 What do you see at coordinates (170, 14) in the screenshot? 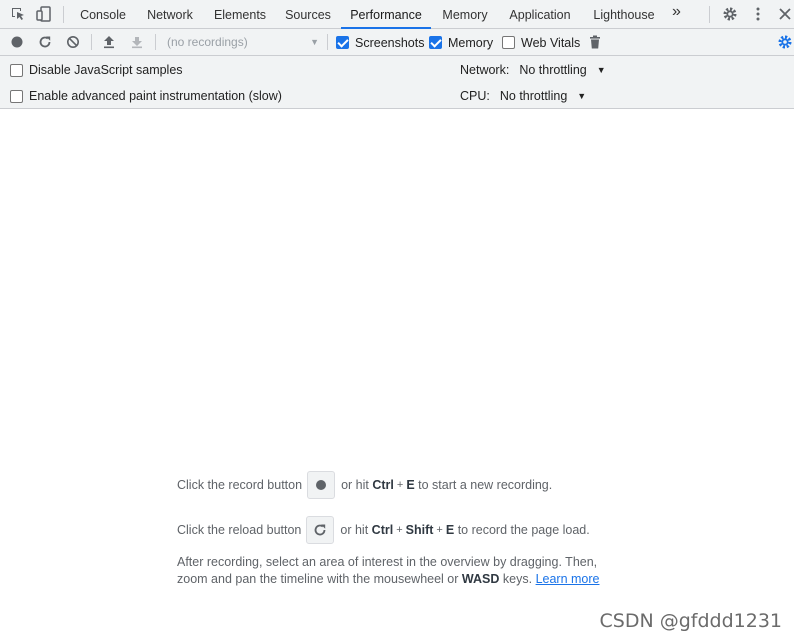
I see `tab-network: Network` at bounding box center [170, 14].